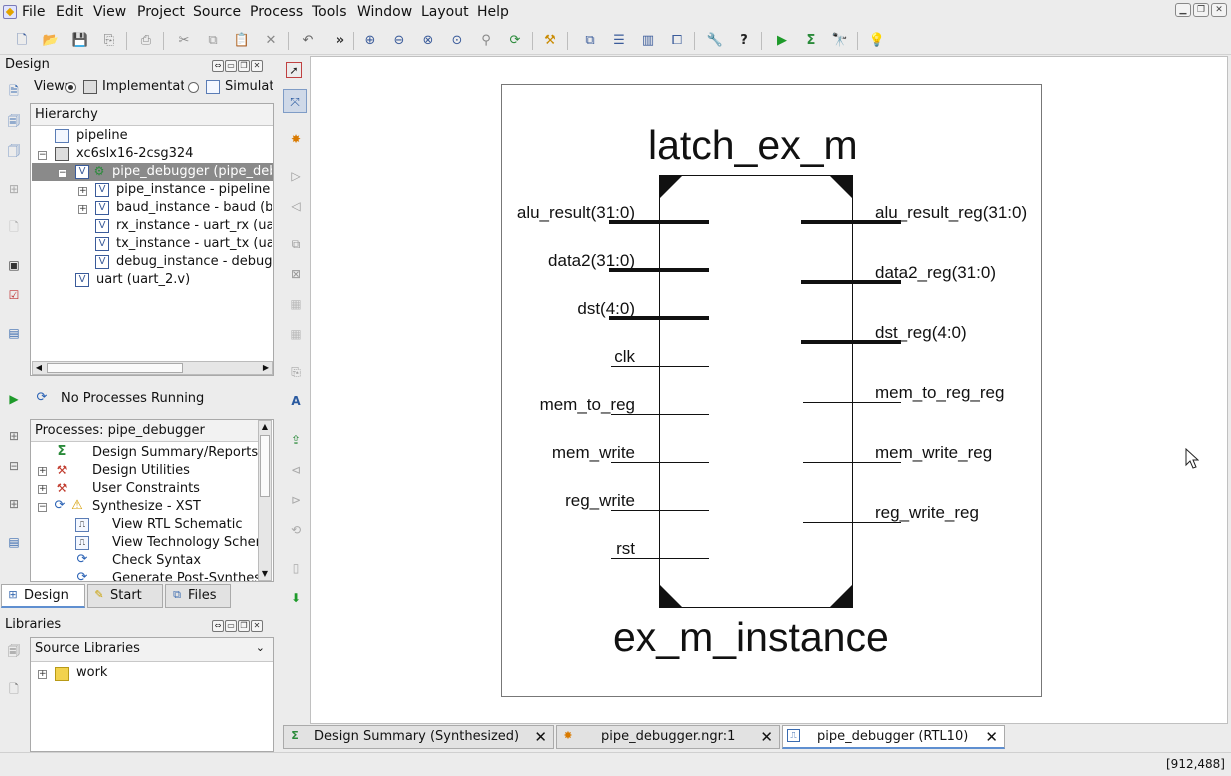  Describe the element at coordinates (1219, 10) in the screenshot. I see `close-icon: ✕` at that location.